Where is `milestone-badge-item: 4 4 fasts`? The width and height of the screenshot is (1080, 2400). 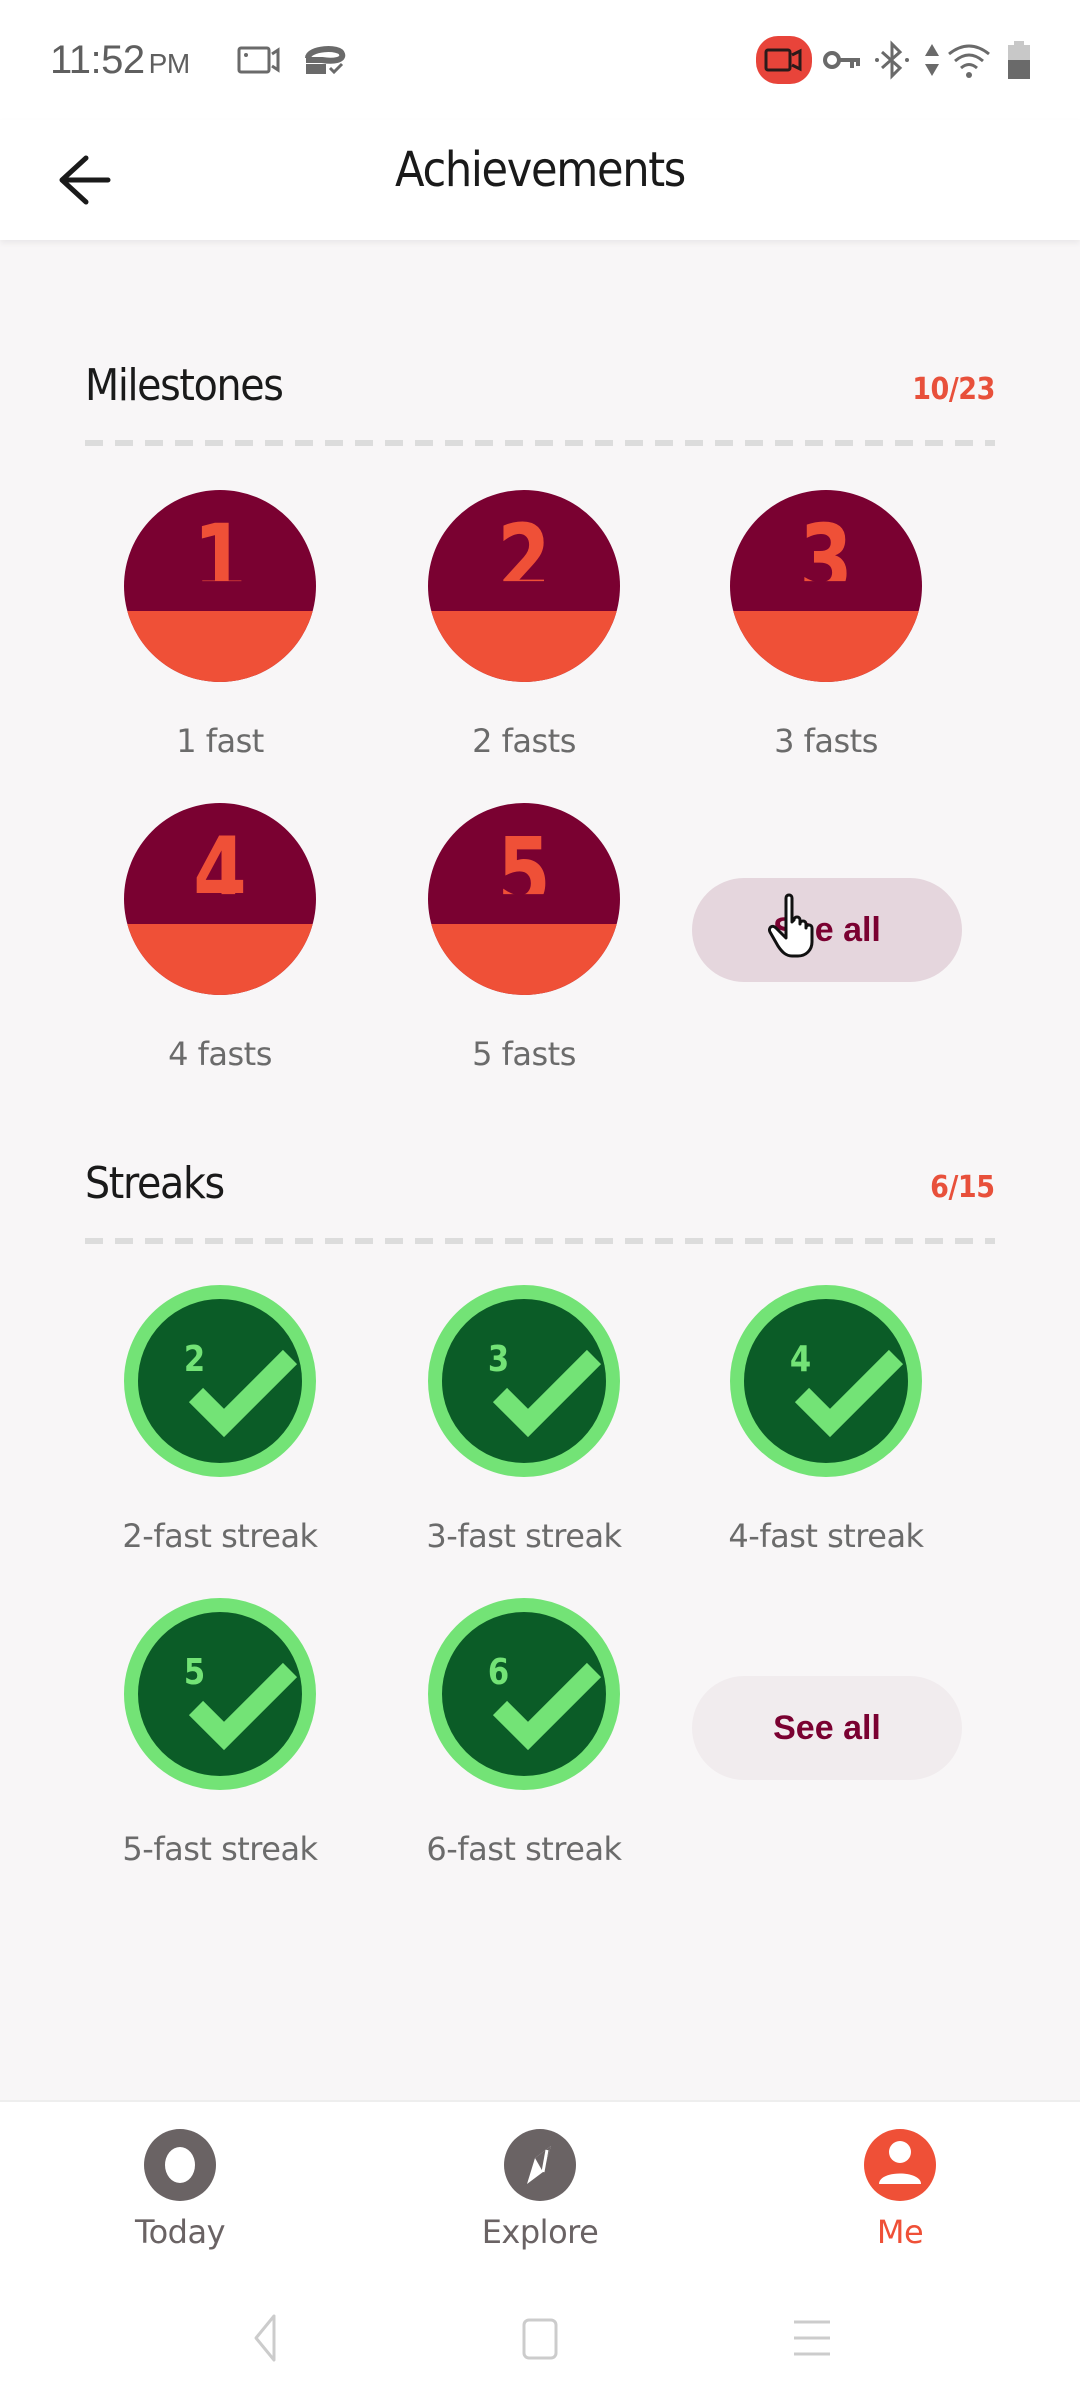
milestone-badge-item: 4 4 fasts is located at coordinates (220, 938).